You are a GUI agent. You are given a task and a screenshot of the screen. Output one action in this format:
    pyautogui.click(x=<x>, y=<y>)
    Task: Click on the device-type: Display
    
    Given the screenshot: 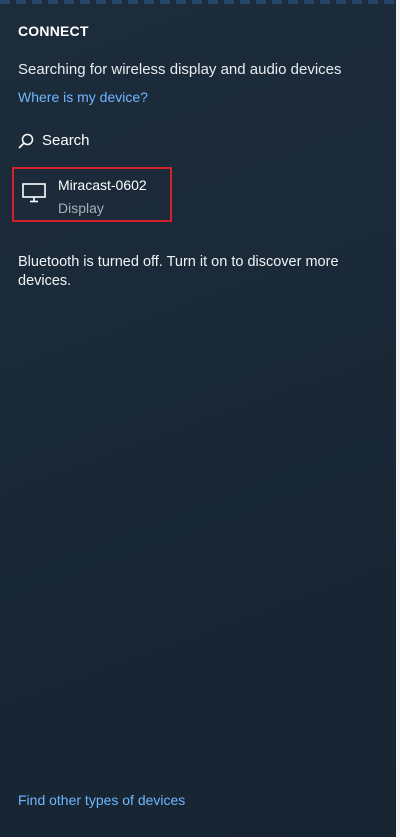 What is the action you would take?
    pyautogui.click(x=81, y=208)
    